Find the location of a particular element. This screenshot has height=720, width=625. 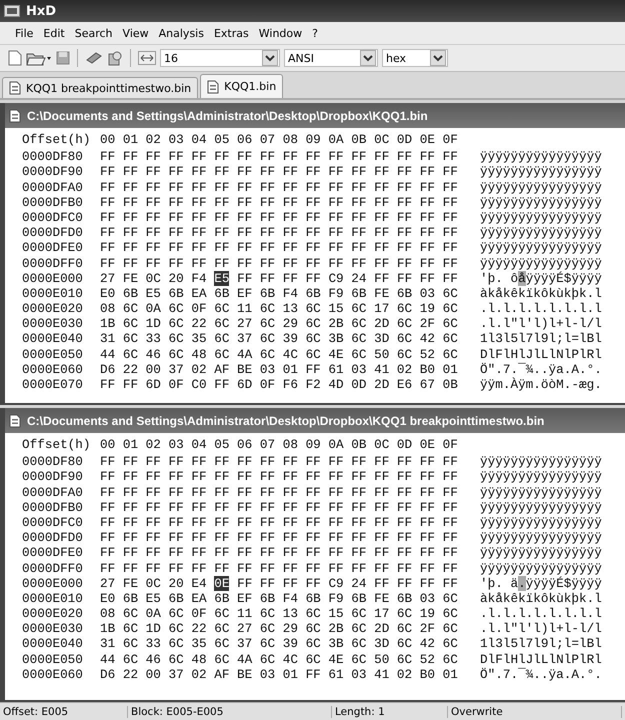

caret-char: . is located at coordinates (522, 583).